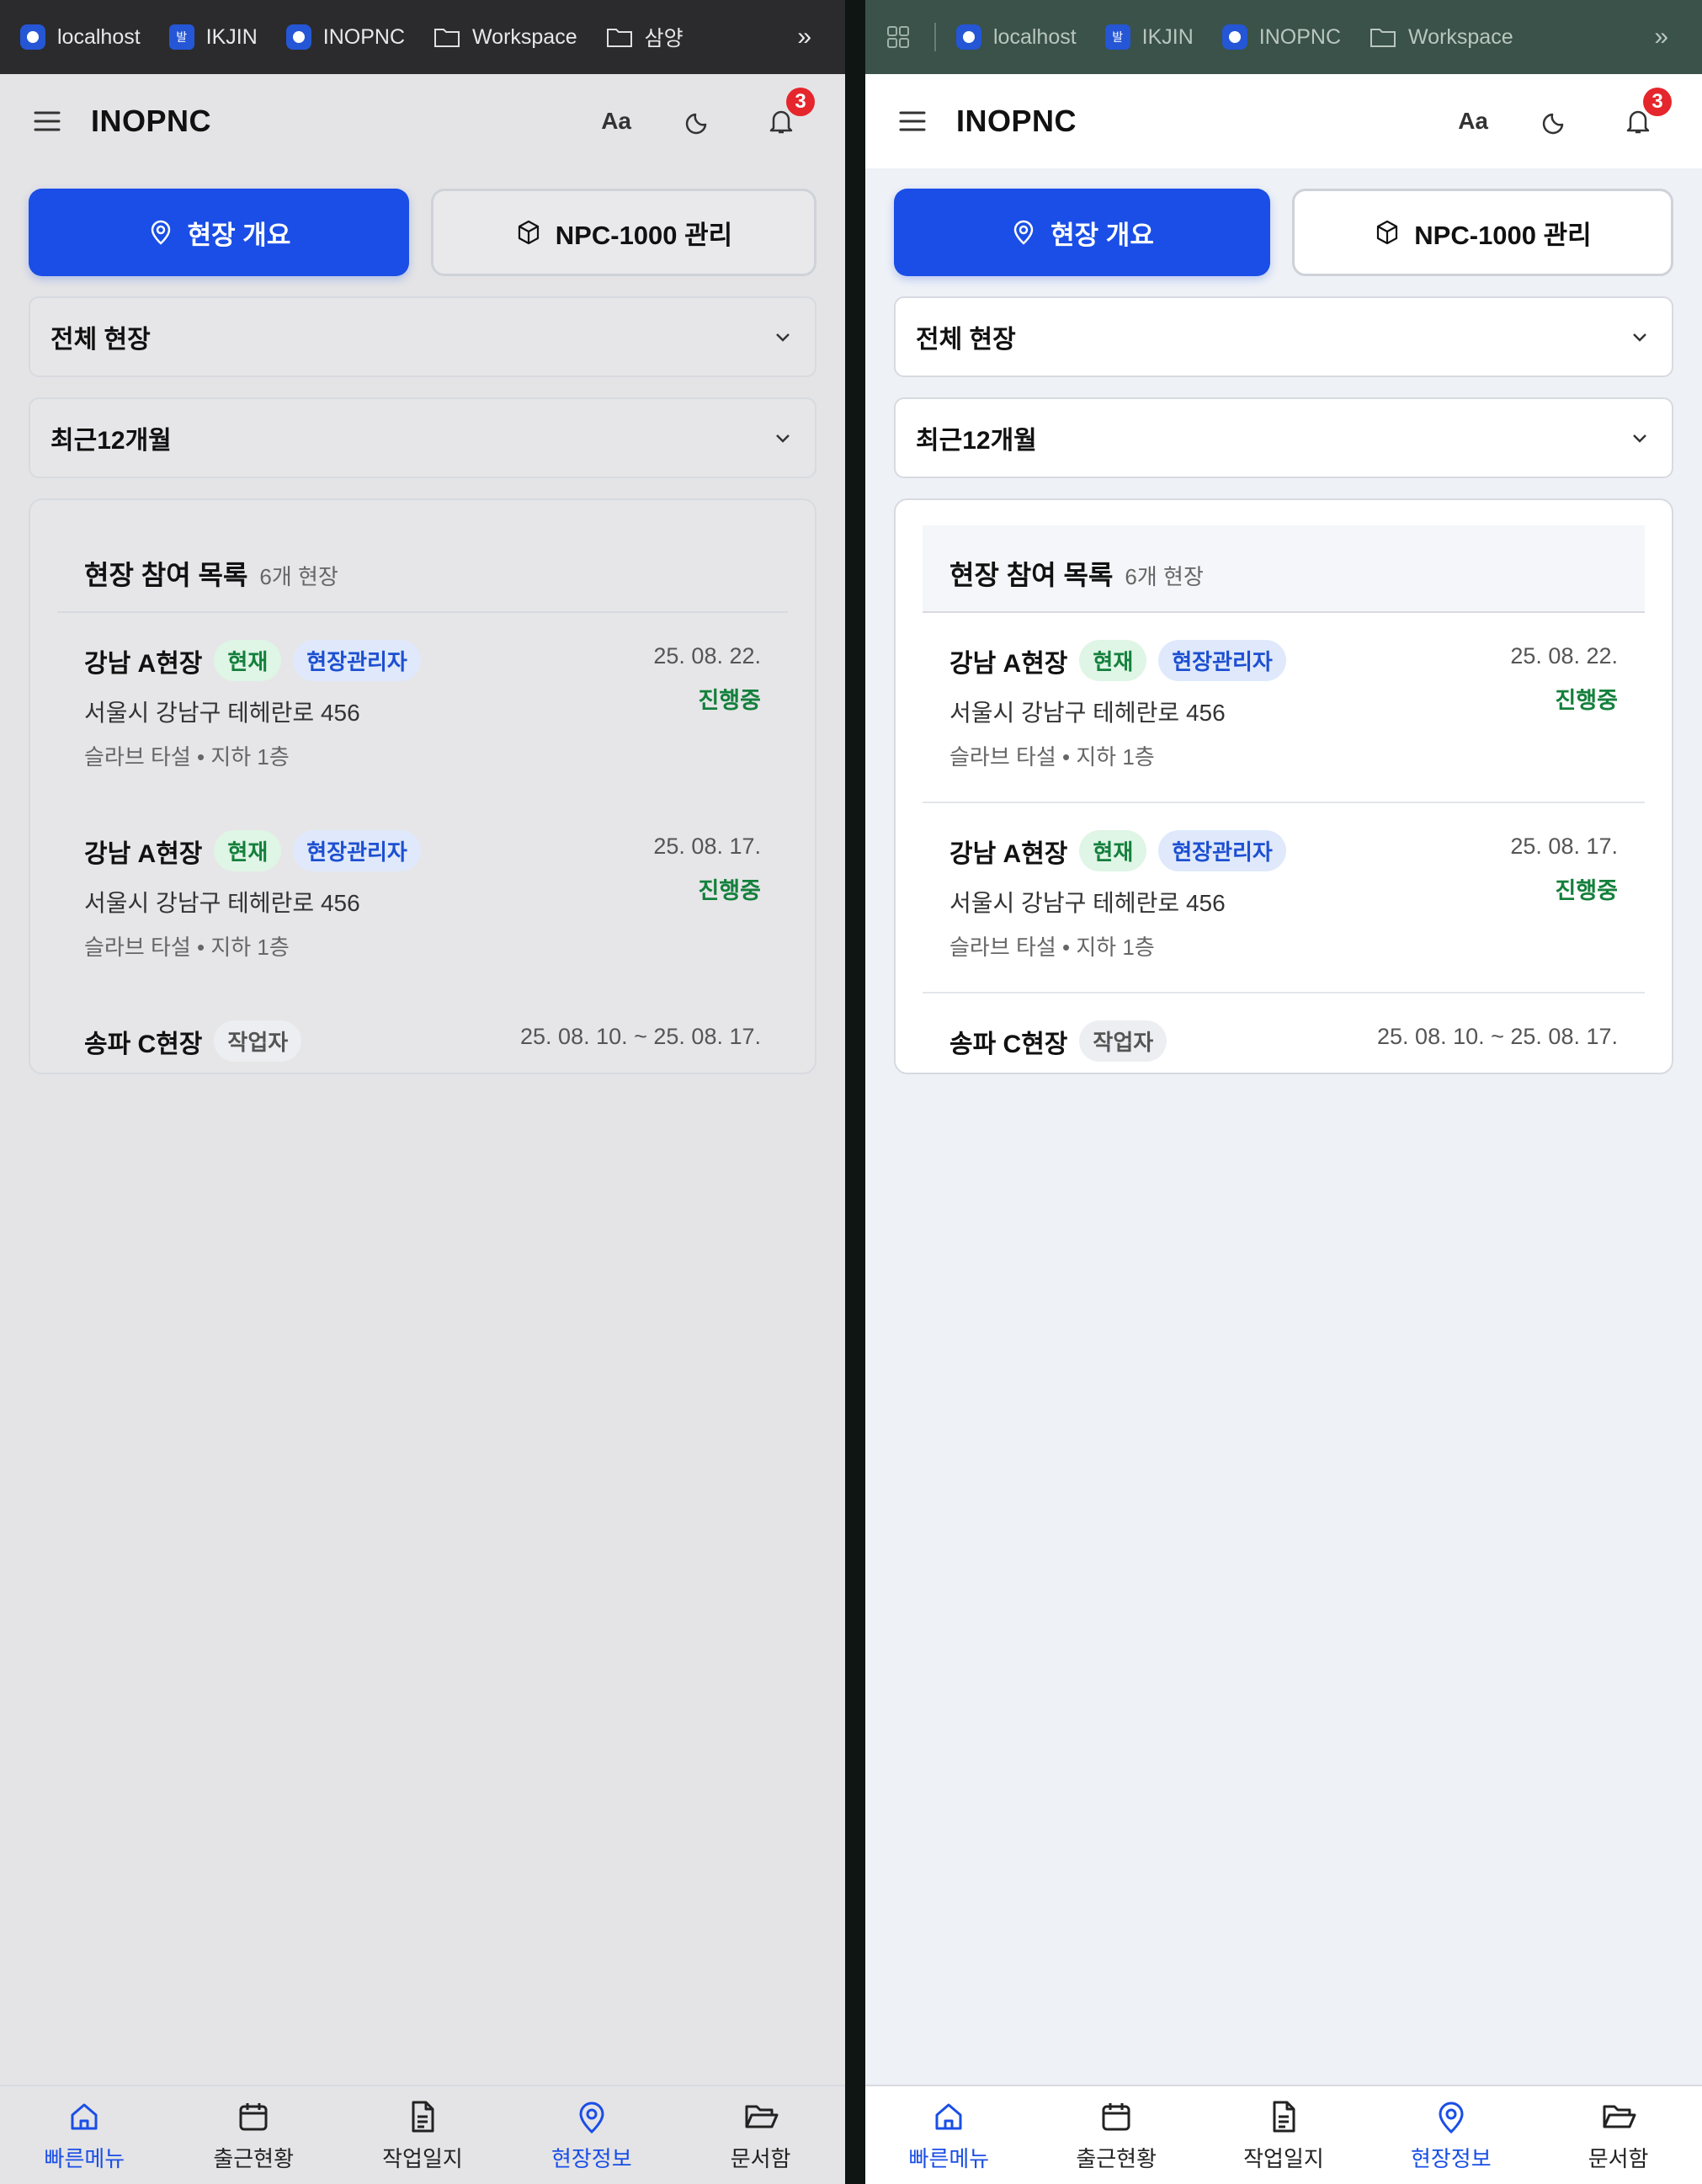  I want to click on nav-label: 출근현황, so click(254, 2158).